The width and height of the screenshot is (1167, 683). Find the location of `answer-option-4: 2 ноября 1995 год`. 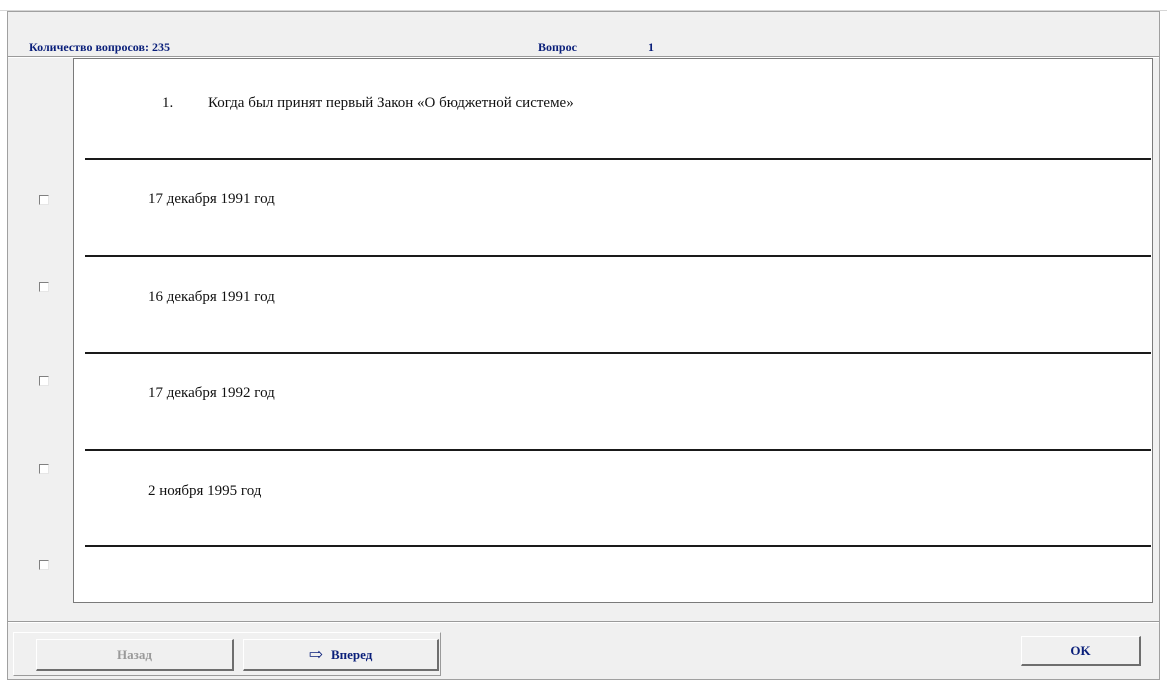

answer-option-4: 2 ноября 1995 год is located at coordinates (204, 491).